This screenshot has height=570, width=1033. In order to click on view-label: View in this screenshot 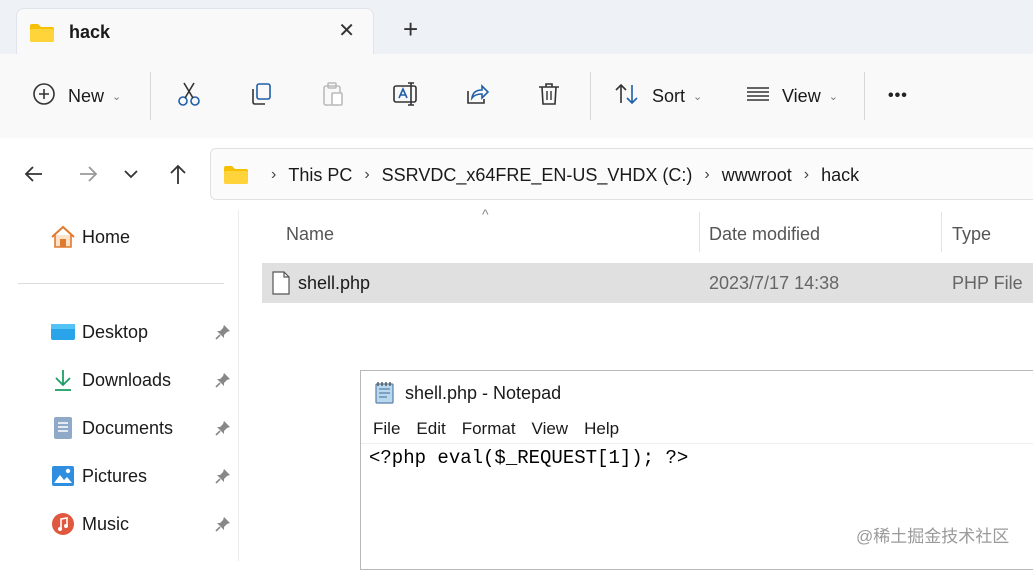, I will do `click(801, 95)`.